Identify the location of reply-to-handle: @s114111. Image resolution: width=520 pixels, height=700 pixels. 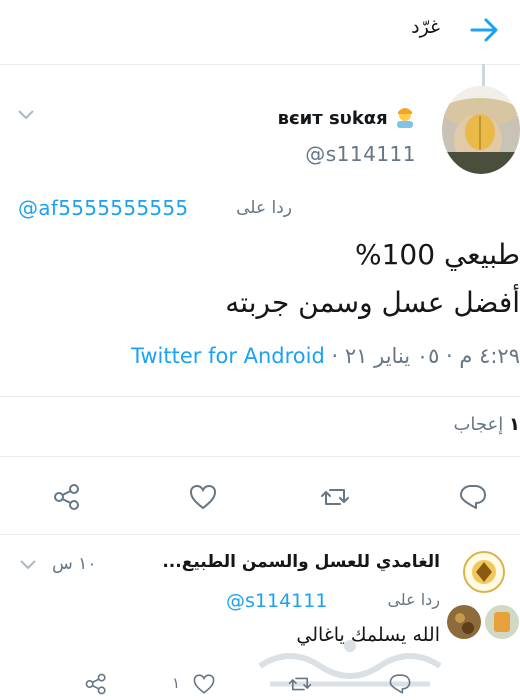
(276, 601).